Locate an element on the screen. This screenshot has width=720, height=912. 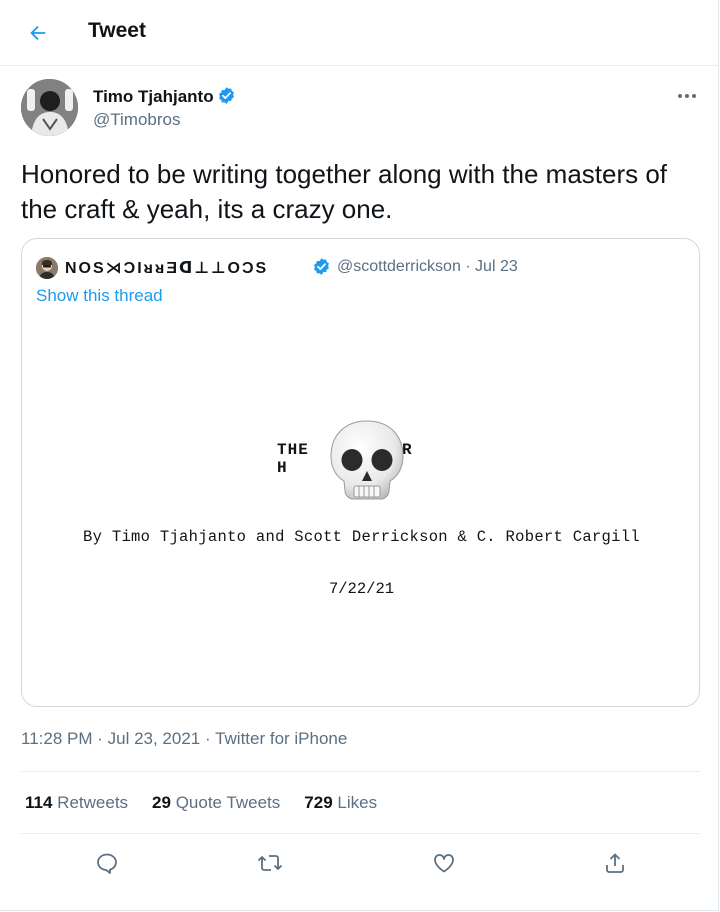
quoted-handle-date: @scottderrickson · Jul 23 is located at coordinates (427, 266).